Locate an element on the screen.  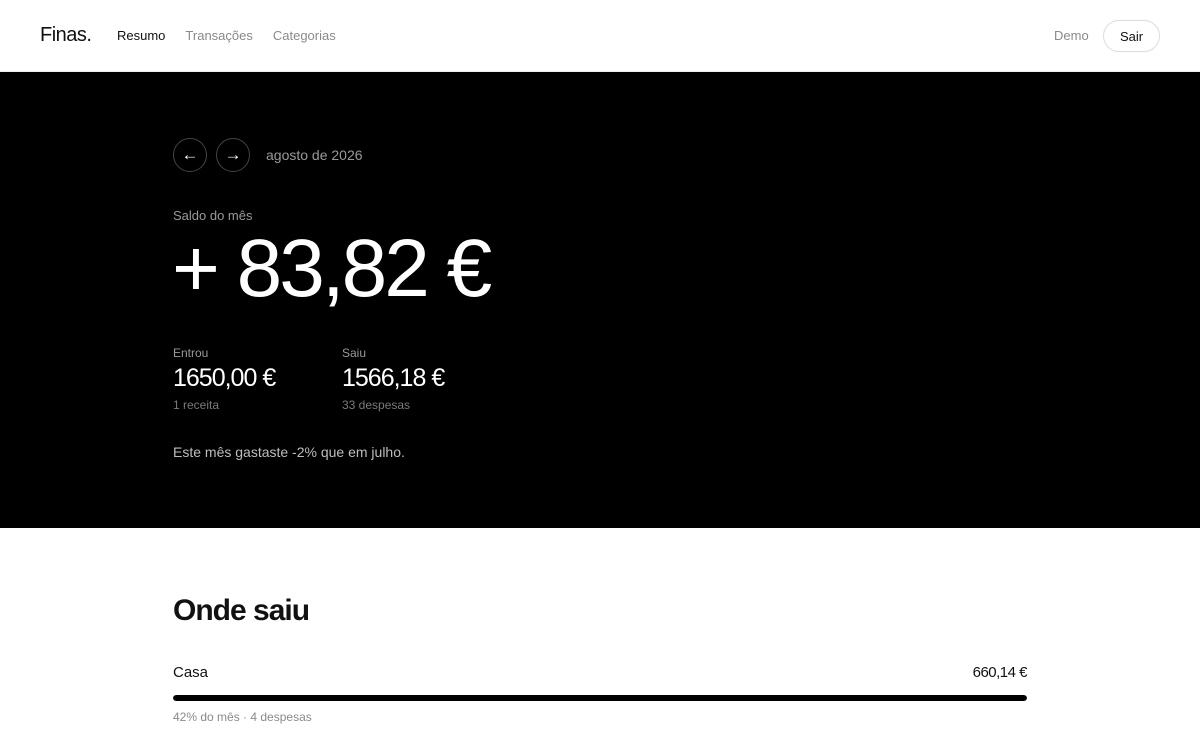
income-label: Entrou is located at coordinates (191, 353).